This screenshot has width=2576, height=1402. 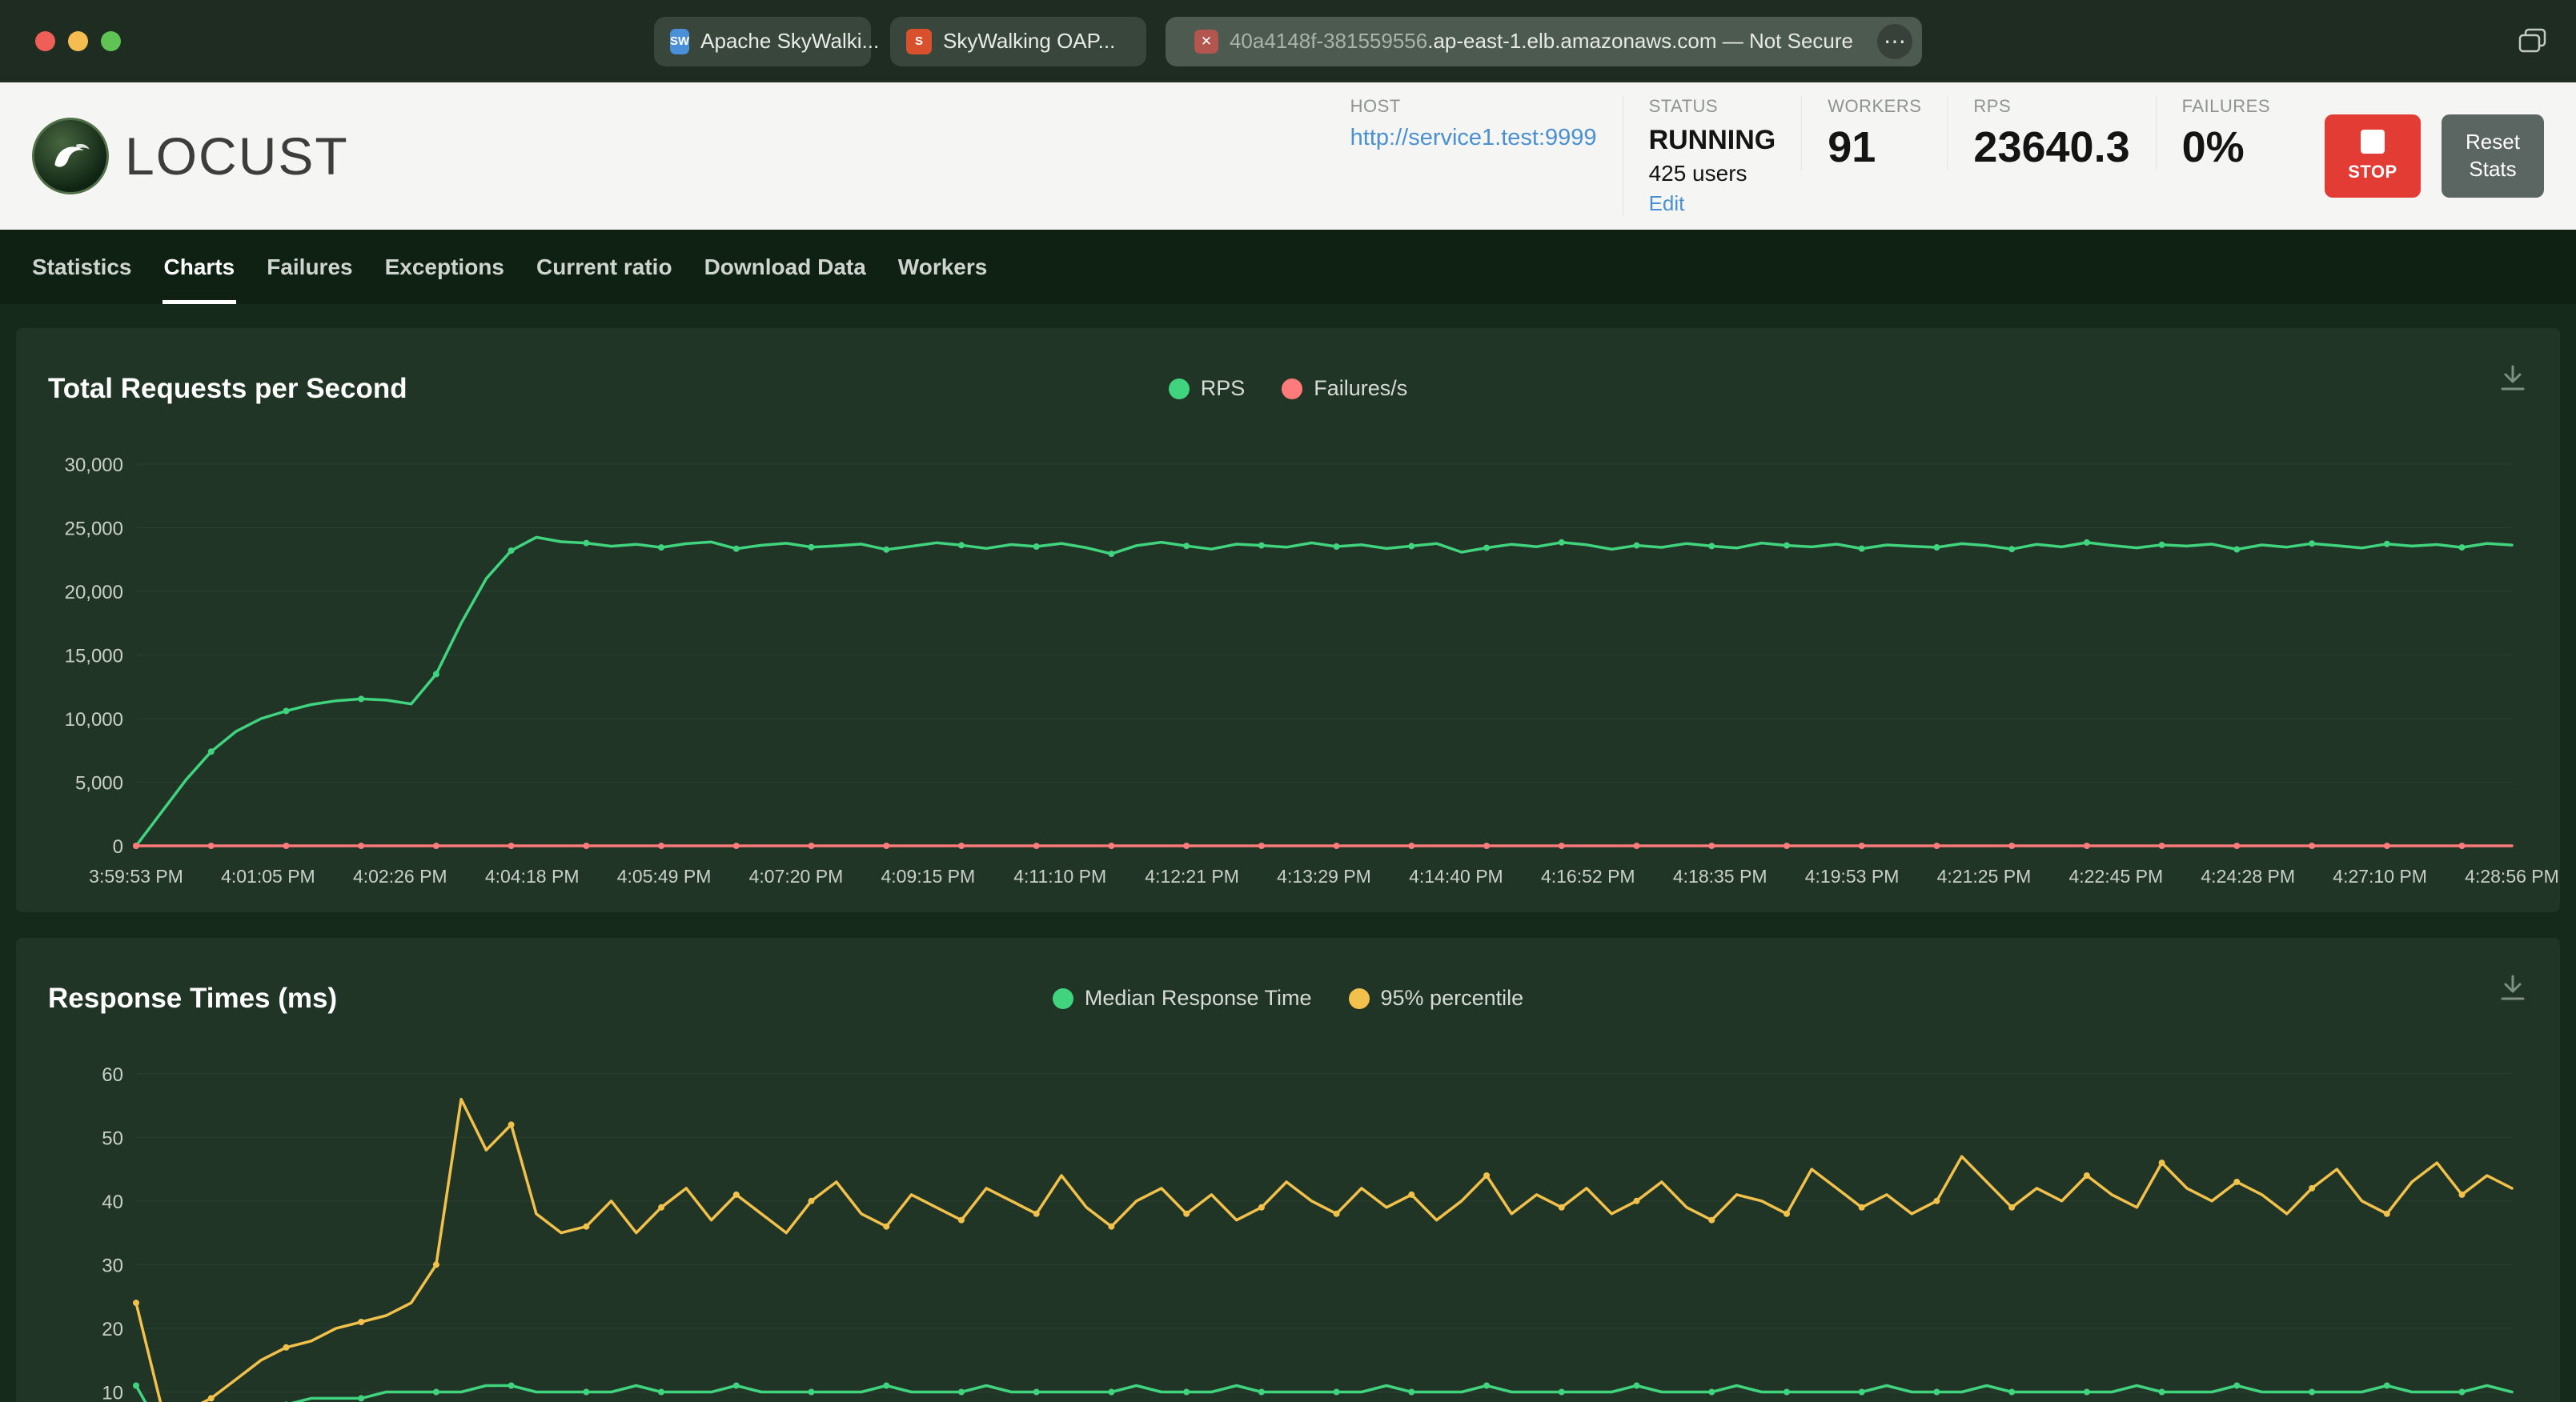 I want to click on svg-text: 4:19:53 PM, so click(x=1853, y=877).